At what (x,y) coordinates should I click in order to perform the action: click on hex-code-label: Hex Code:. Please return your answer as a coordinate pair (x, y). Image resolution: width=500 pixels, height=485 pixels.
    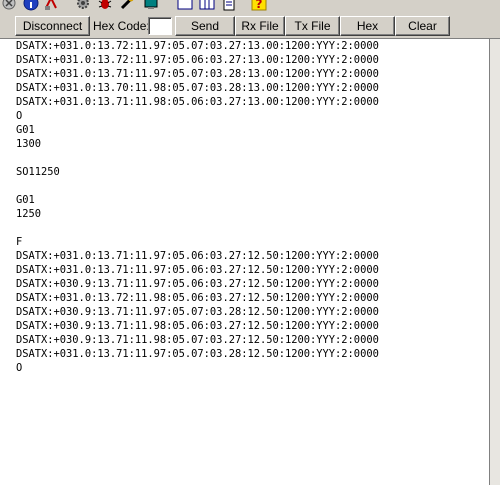
    Looking at the image, I should click on (121, 26).